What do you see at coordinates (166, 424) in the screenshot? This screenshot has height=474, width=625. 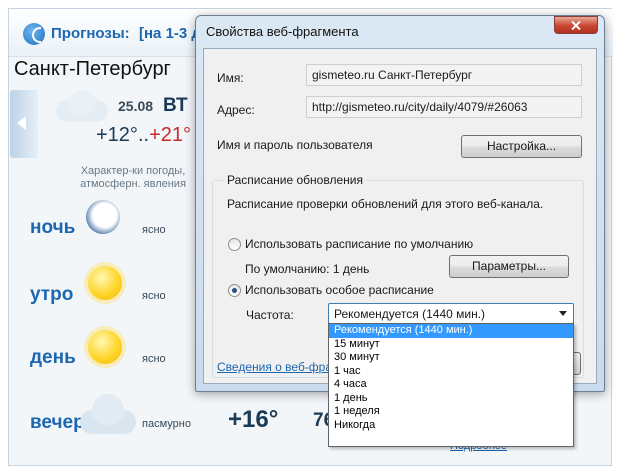 I see `period-condition-evening: пасмурно` at bounding box center [166, 424].